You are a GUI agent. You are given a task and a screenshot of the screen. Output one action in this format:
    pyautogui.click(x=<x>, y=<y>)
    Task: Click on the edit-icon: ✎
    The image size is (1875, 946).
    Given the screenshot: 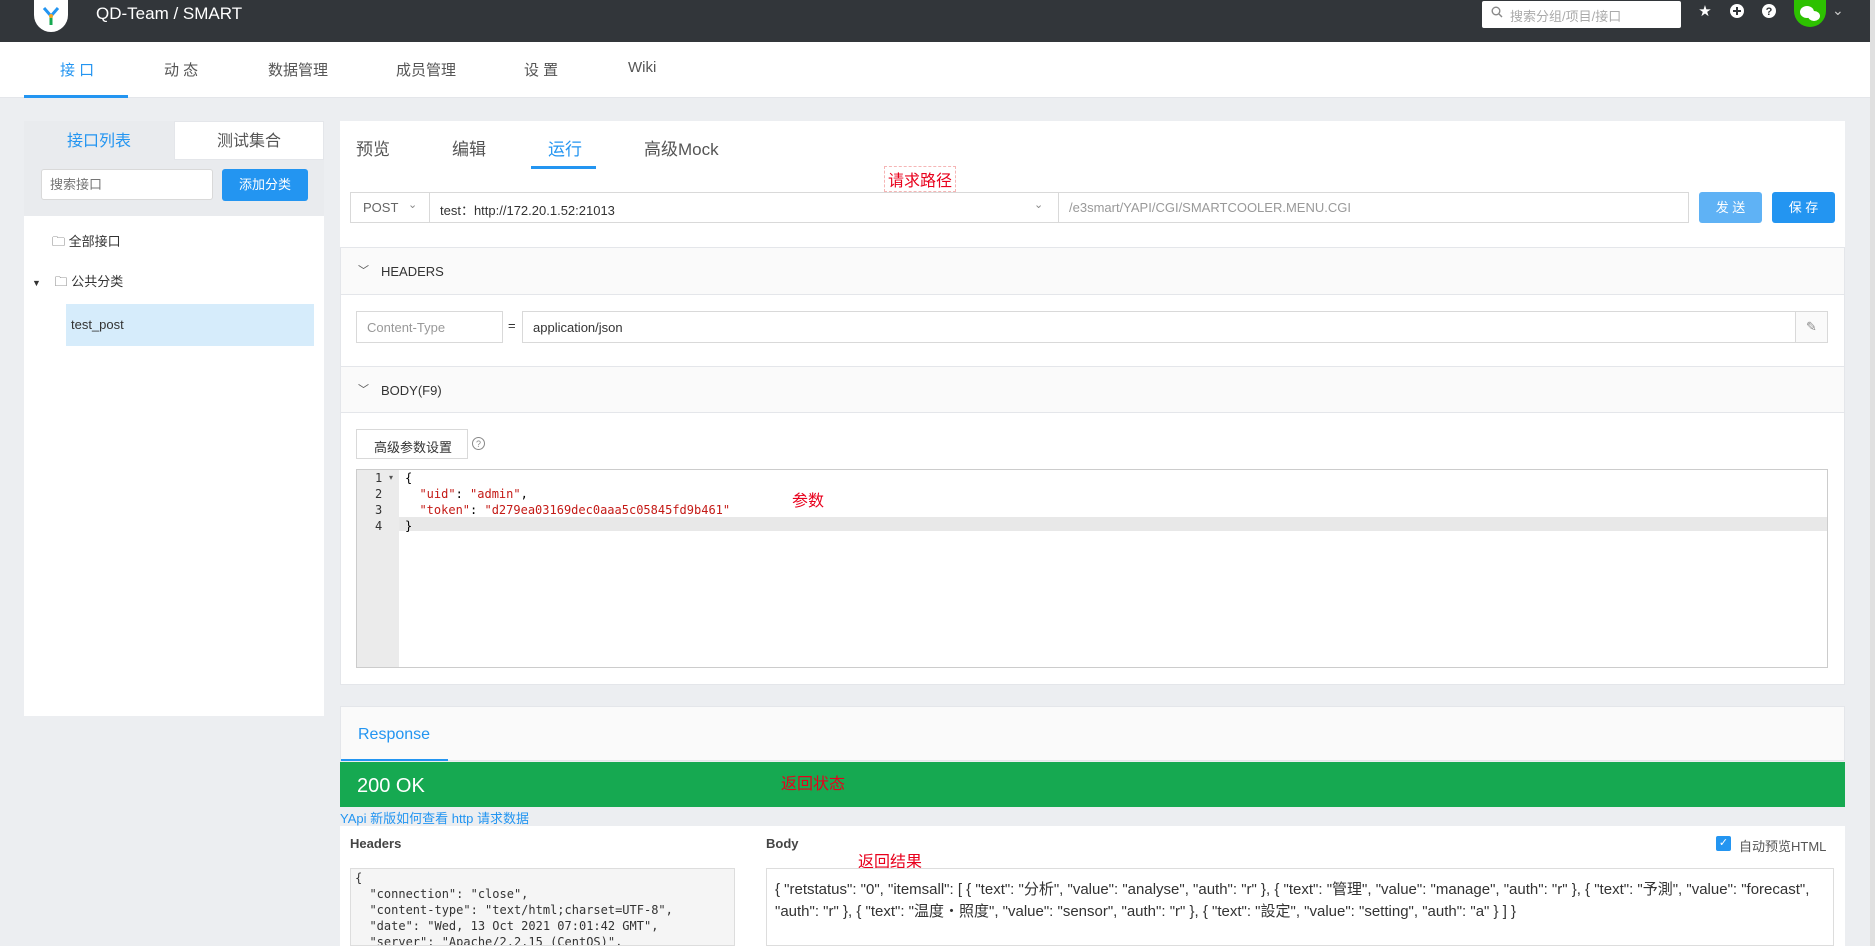 What is the action you would take?
    pyautogui.click(x=1811, y=327)
    